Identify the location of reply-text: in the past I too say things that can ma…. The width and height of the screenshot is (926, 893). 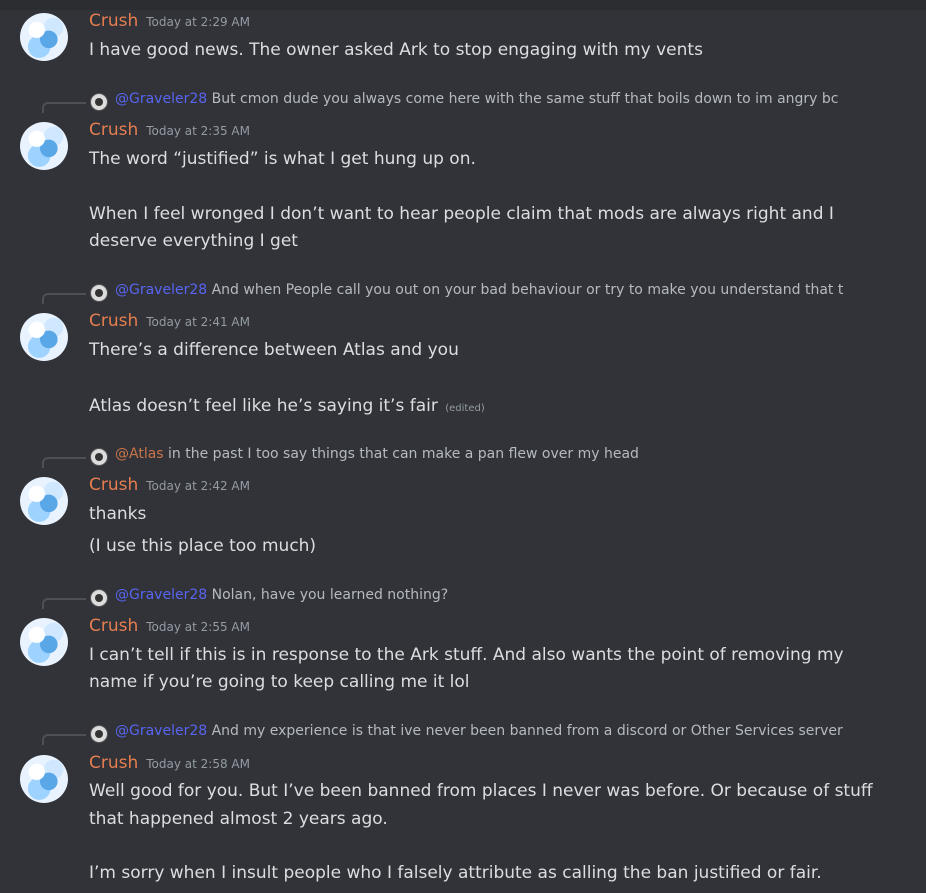
(403, 454).